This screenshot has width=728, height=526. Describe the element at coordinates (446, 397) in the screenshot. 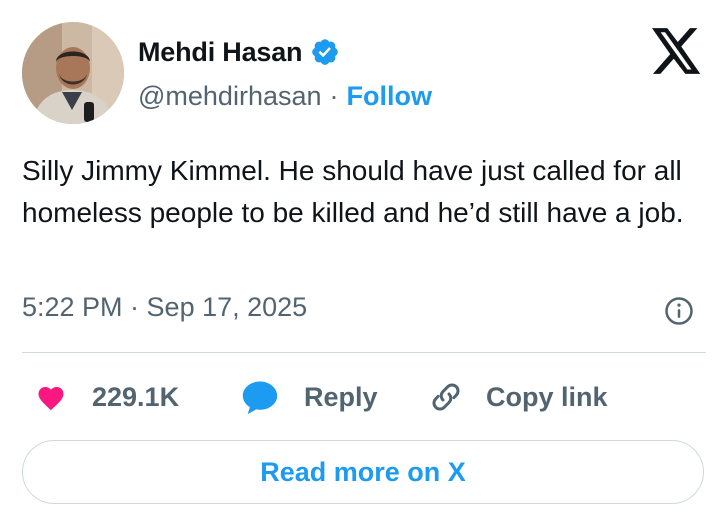

I see `link-icon` at that location.